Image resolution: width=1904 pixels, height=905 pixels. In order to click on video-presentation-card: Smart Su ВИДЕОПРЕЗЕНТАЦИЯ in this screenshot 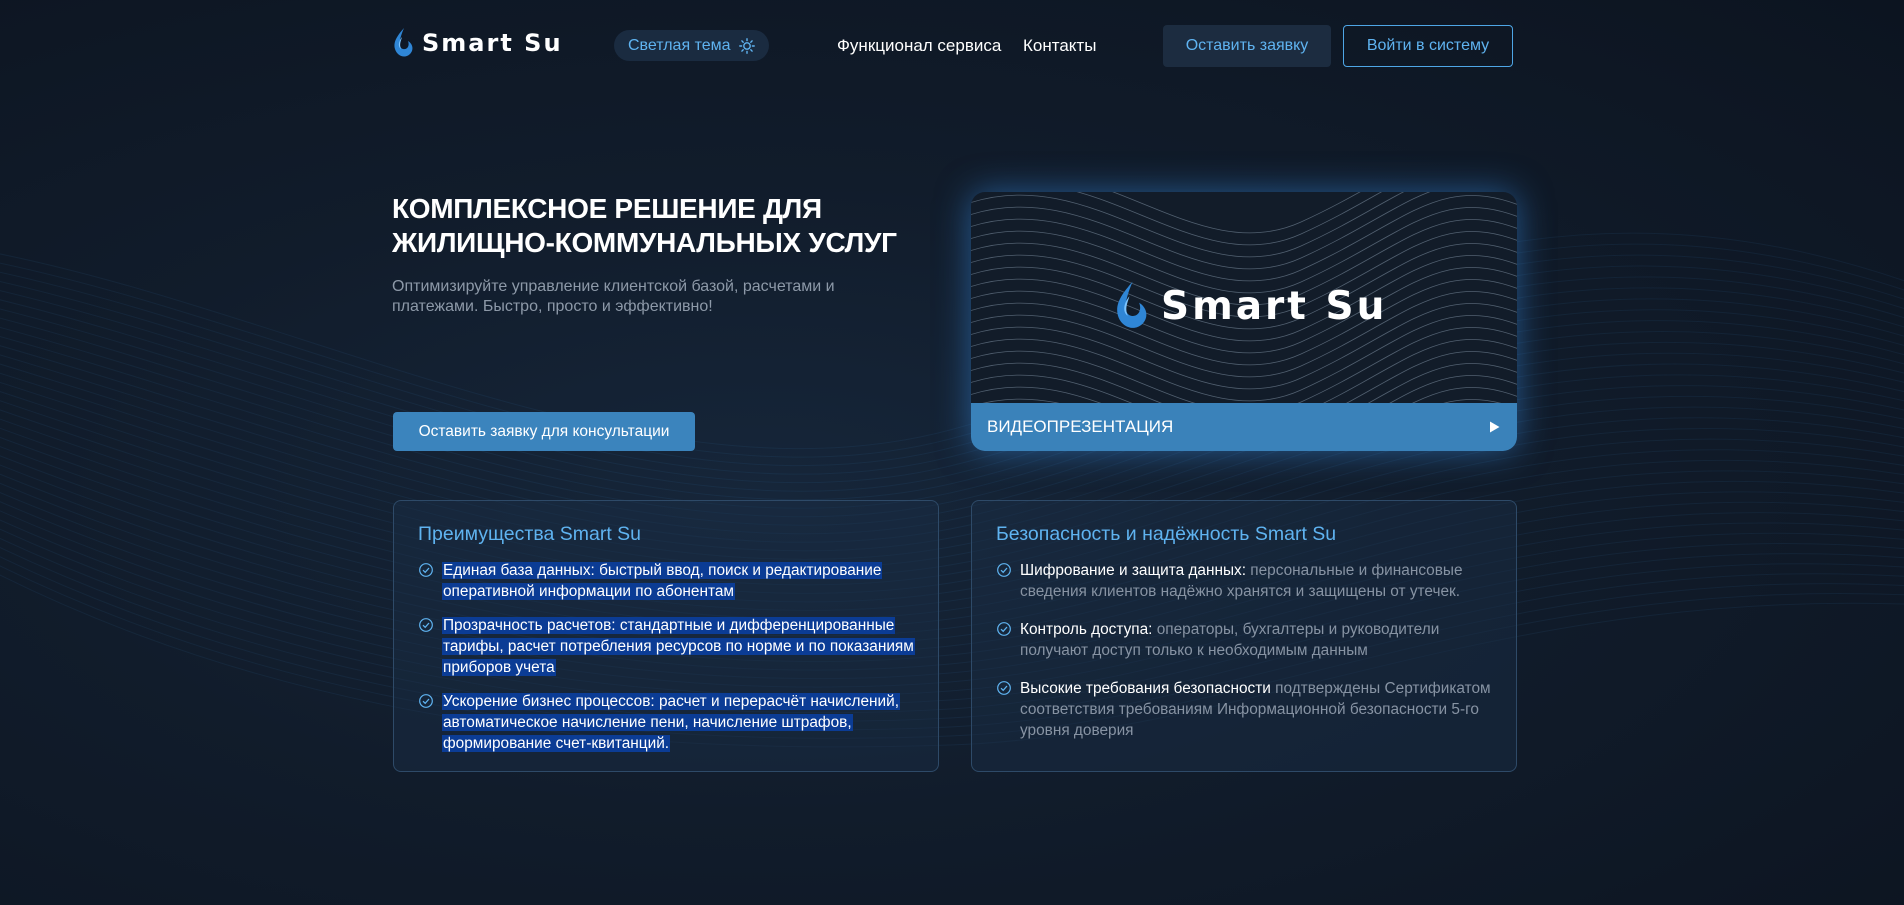, I will do `click(1244, 321)`.